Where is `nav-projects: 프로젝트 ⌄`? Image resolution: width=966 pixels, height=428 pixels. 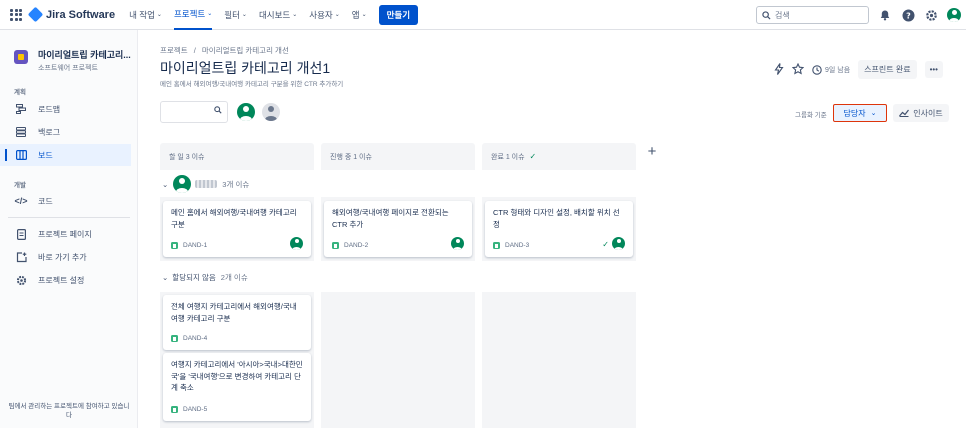 nav-projects: 프로젝트 ⌄ is located at coordinates (193, 15).